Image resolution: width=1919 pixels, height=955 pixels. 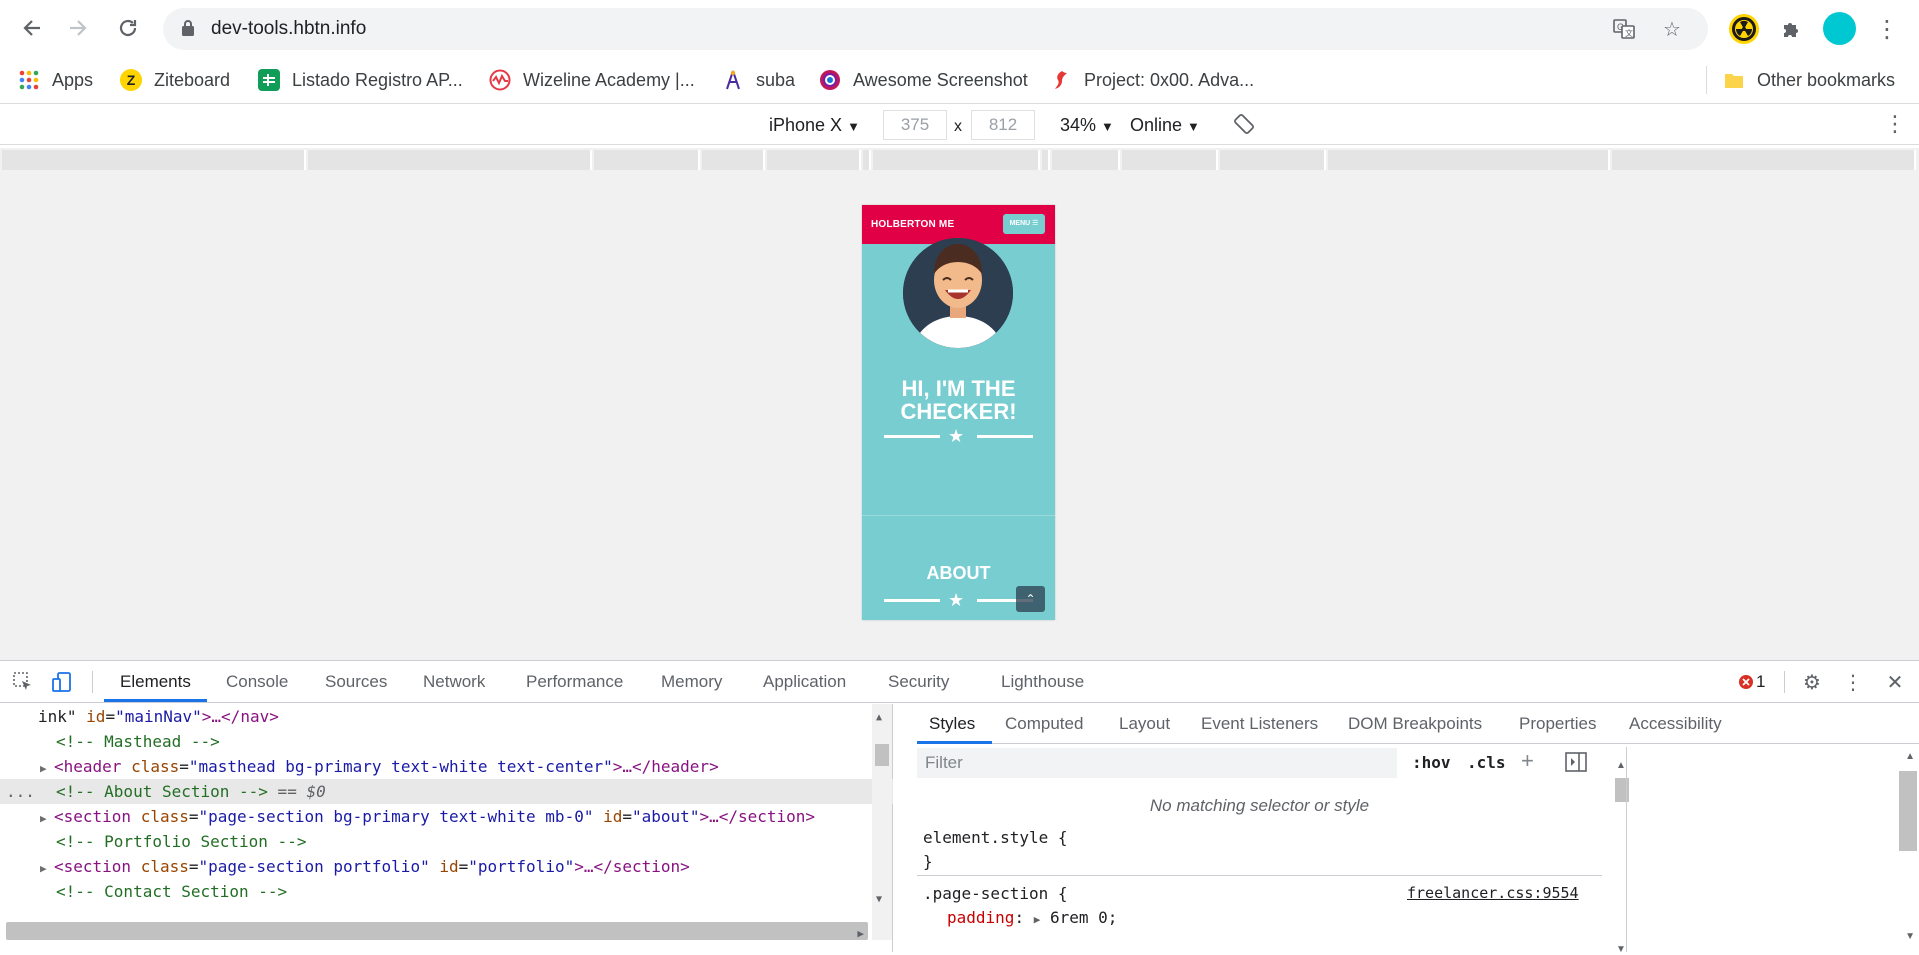 What do you see at coordinates (1624, 29) in the screenshot?
I see `translate-icon: G文` at bounding box center [1624, 29].